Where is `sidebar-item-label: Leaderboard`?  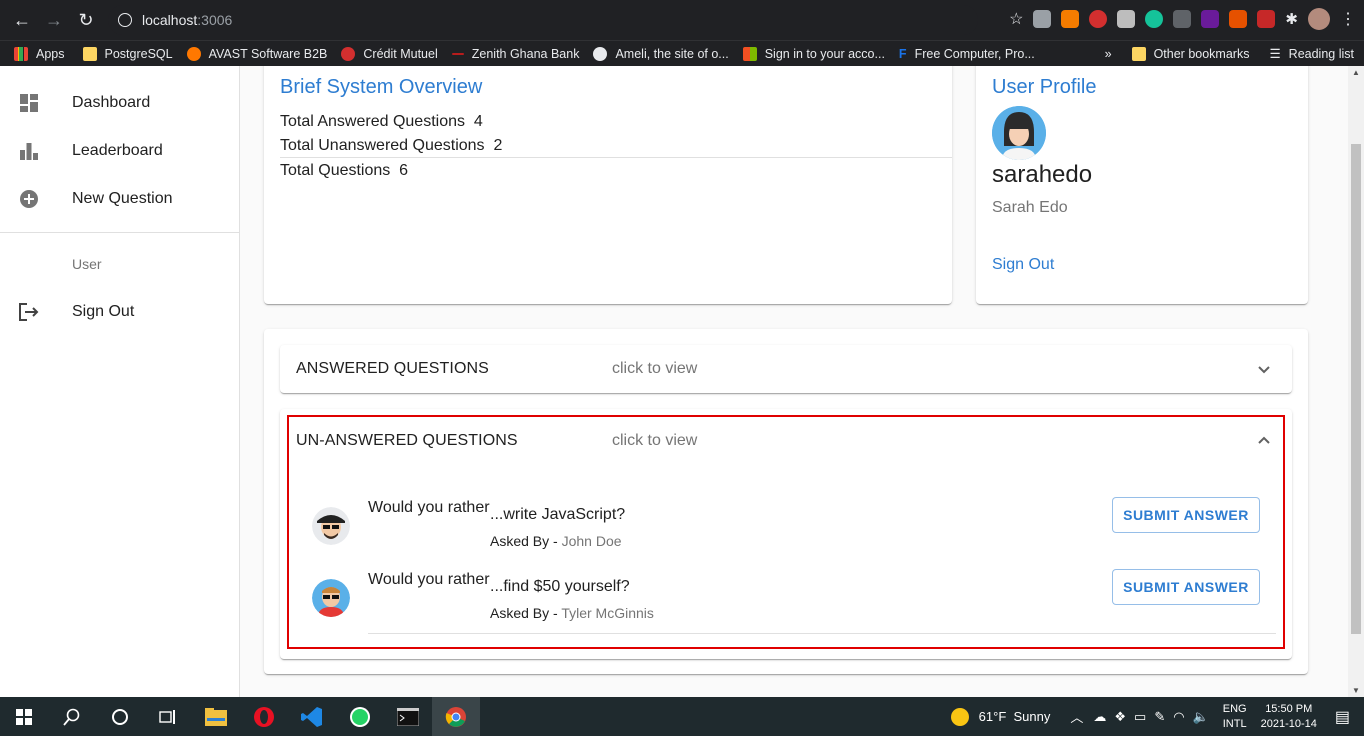
sidebar-item-label: Leaderboard is located at coordinates (117, 150).